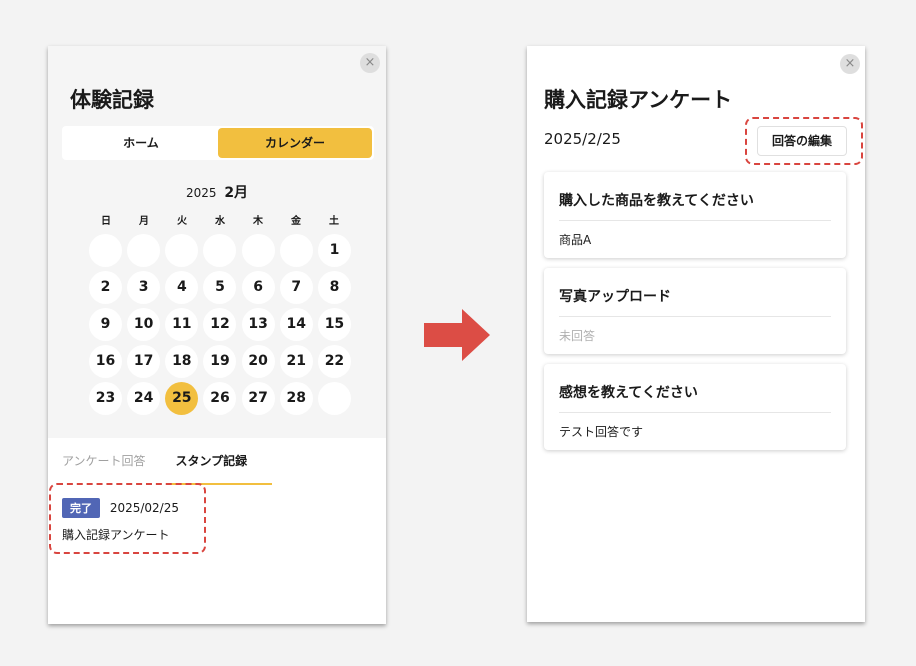 The width and height of the screenshot is (916, 666). I want to click on survey-date: 2025/2/25, so click(582, 139).